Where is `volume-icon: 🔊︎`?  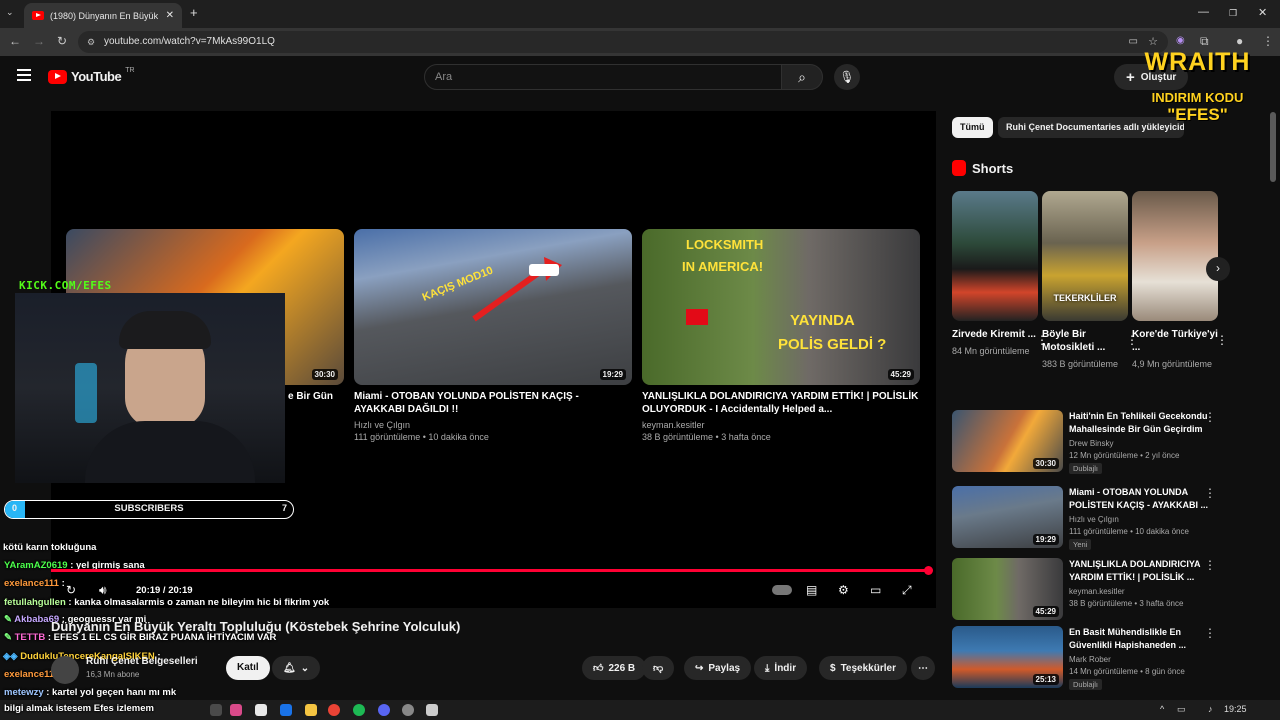
volume-icon: 🔊︎ is located at coordinates (103, 590).